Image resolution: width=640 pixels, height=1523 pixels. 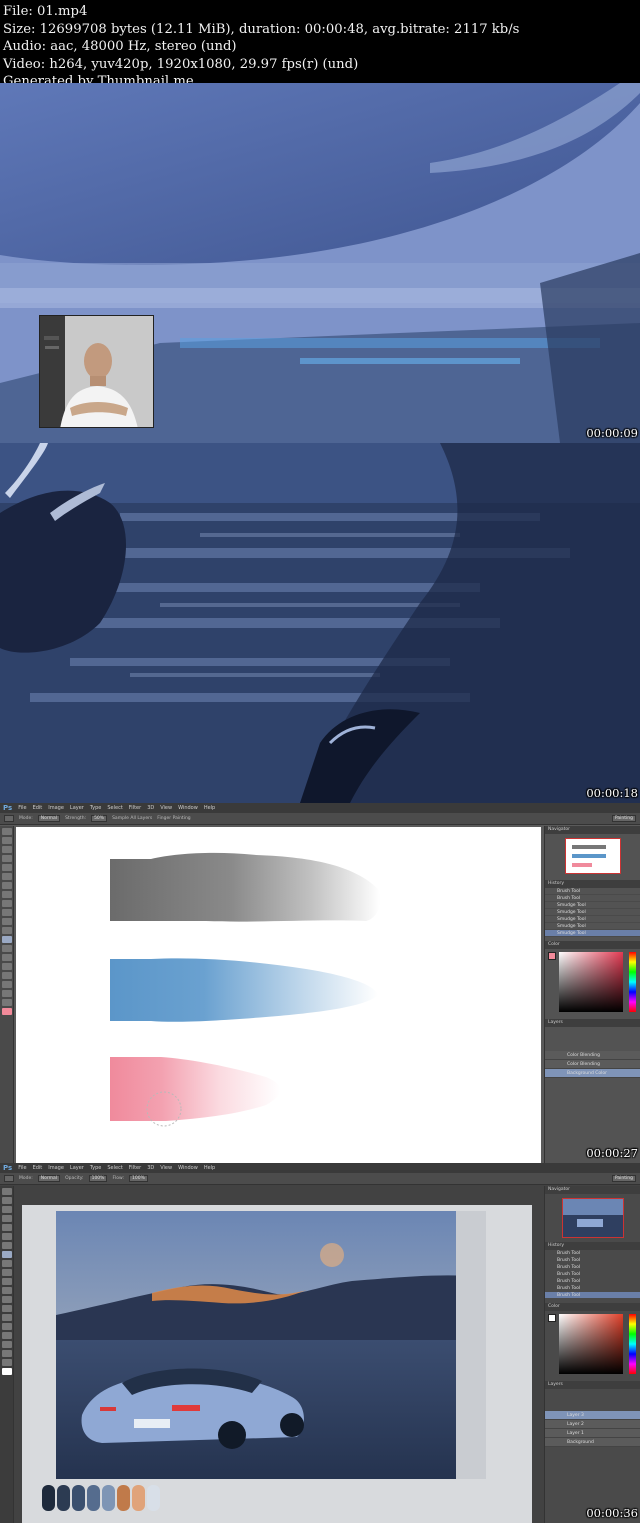 What do you see at coordinates (592, 1023) in the screenshot?
I see `layers-tab: Layers` at bounding box center [592, 1023].